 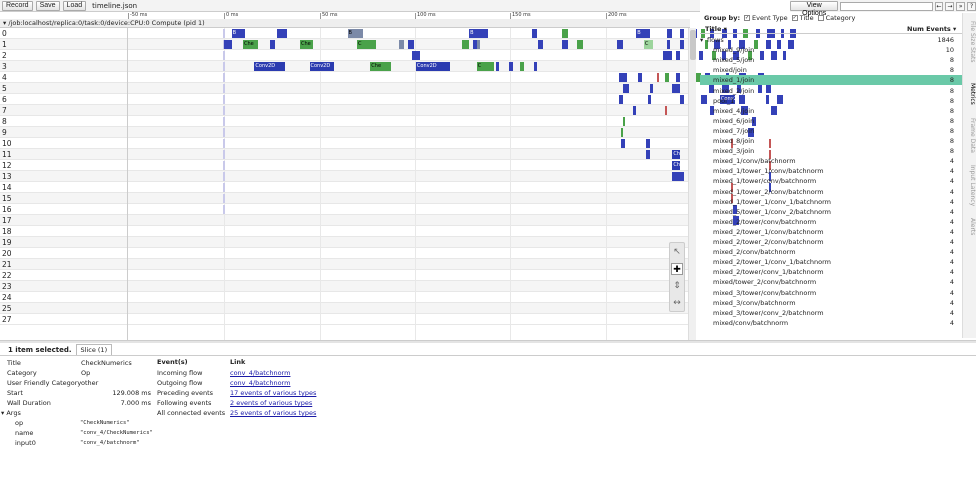 What do you see at coordinates (831, 262) in the screenshot?
I see `table-row: mixed_2/tower_1/conv_1/batchnorm 4` at bounding box center [831, 262].